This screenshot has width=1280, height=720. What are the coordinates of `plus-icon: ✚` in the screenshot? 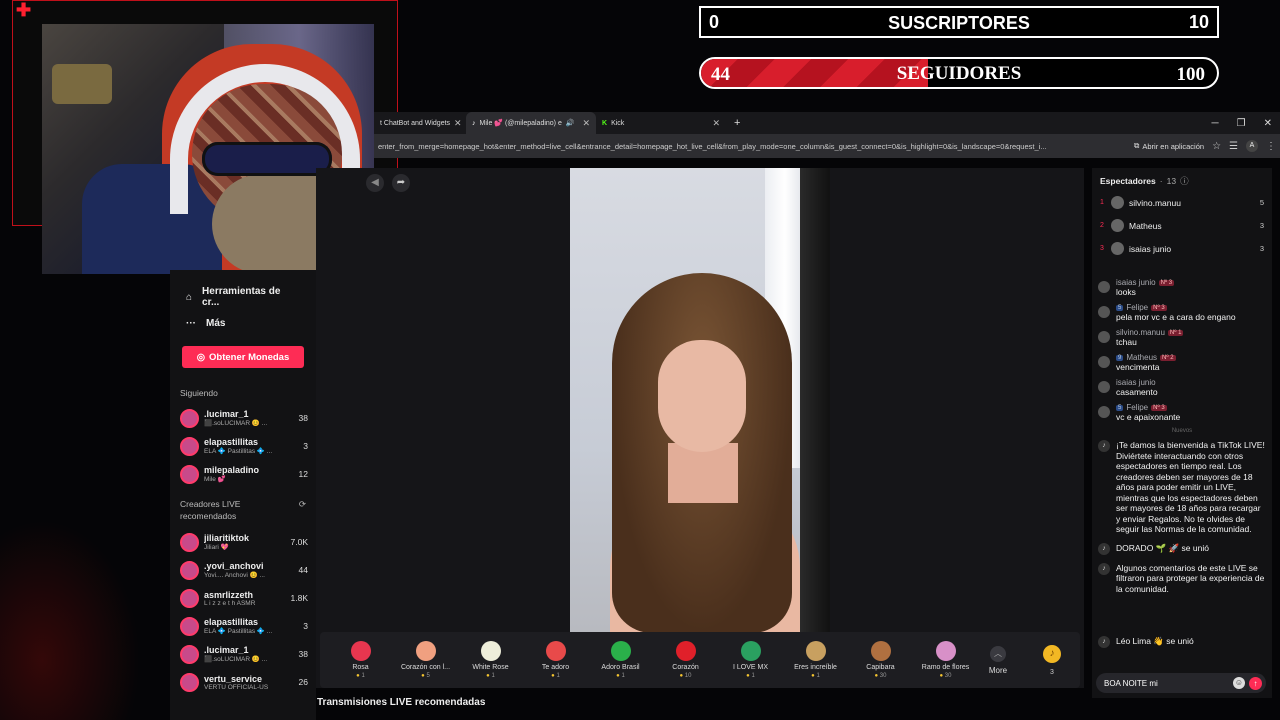 It's located at (24, 10).